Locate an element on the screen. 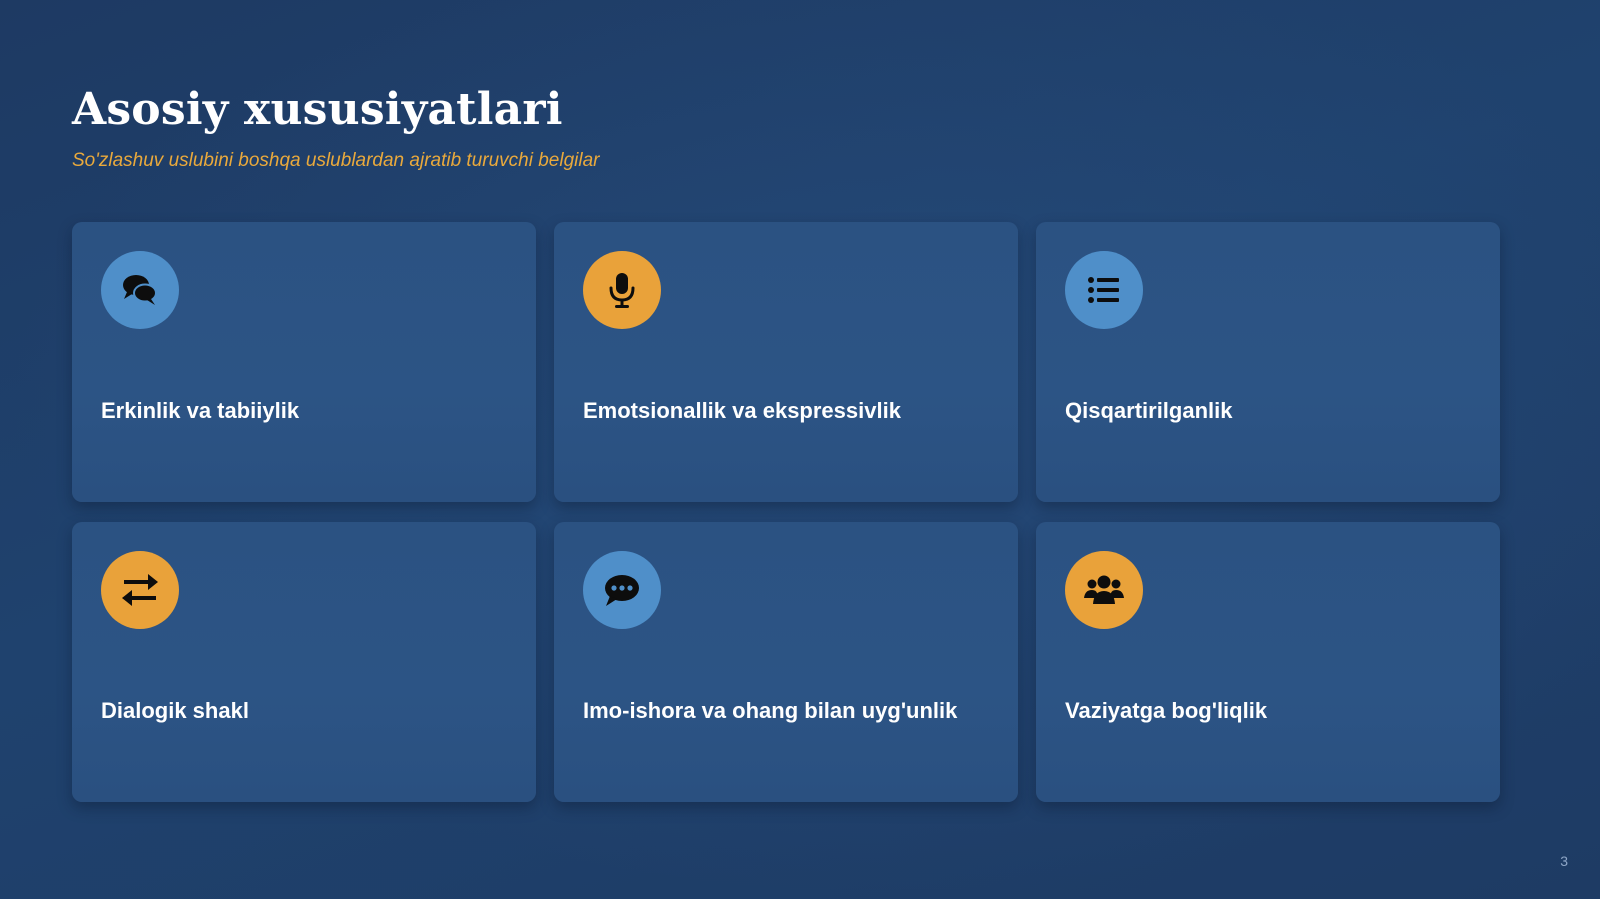 The image size is (1600, 899). exchange-arrows-icon is located at coordinates (140, 590).